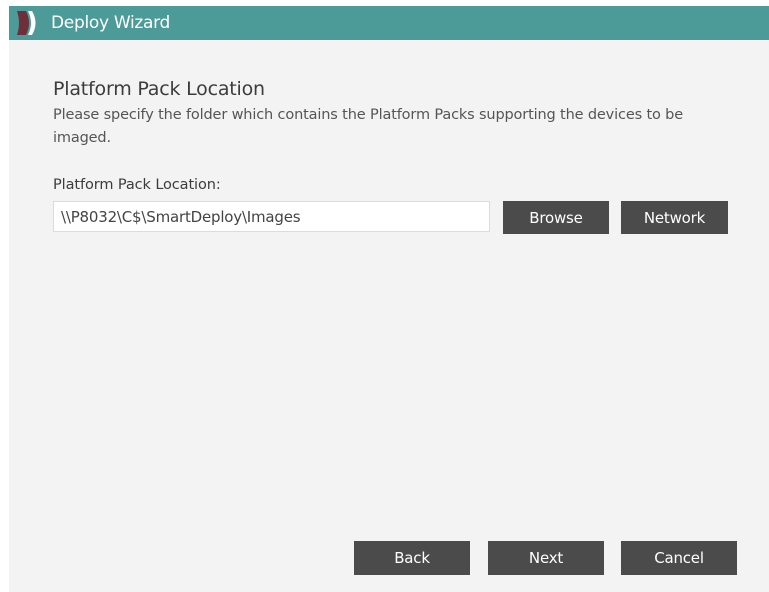 The image size is (769, 592). I want to click on platform-pack-location-label: Platform Pack Location:, so click(137, 185).